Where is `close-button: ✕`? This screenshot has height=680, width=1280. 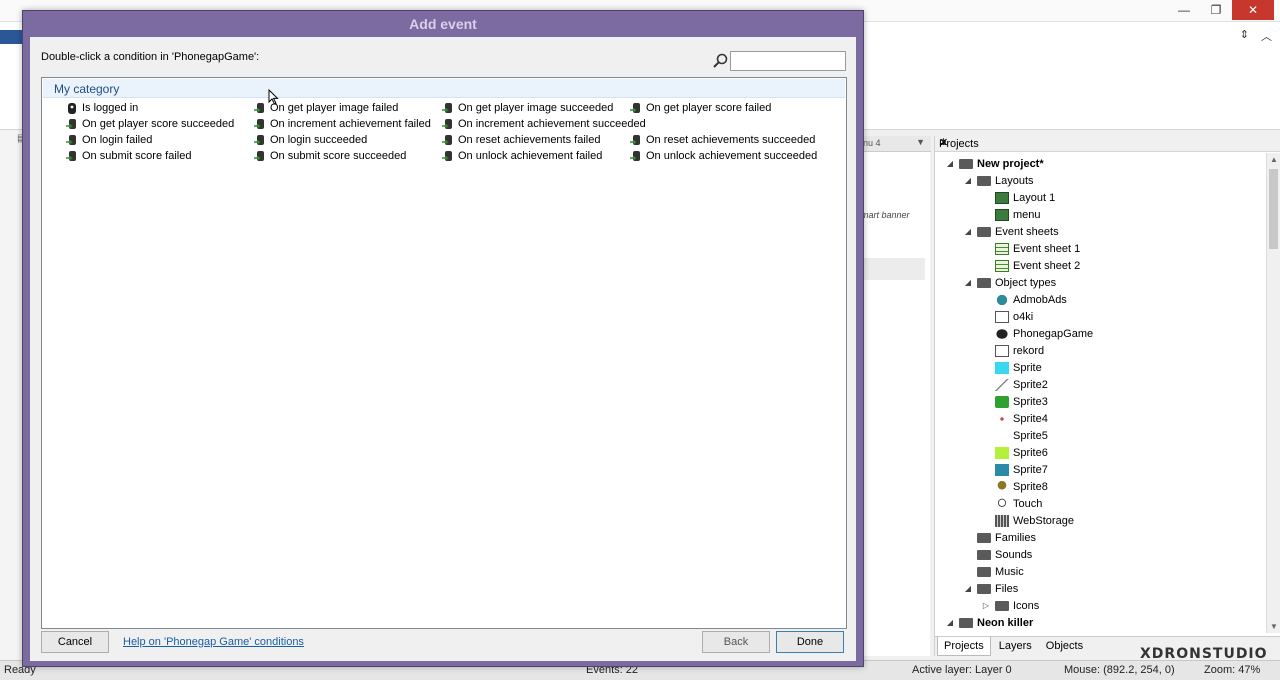
close-button: ✕ is located at coordinates (1253, 10).